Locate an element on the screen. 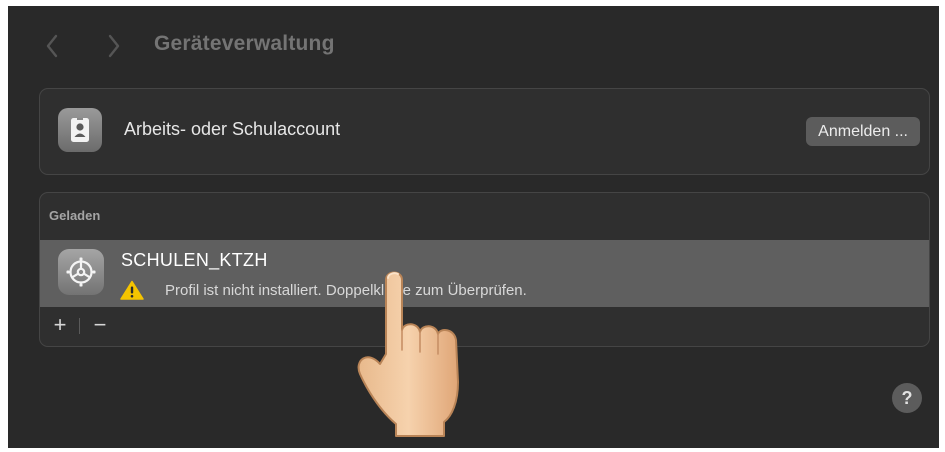 This screenshot has width=945, height=452. back-button is located at coordinates (52, 46).